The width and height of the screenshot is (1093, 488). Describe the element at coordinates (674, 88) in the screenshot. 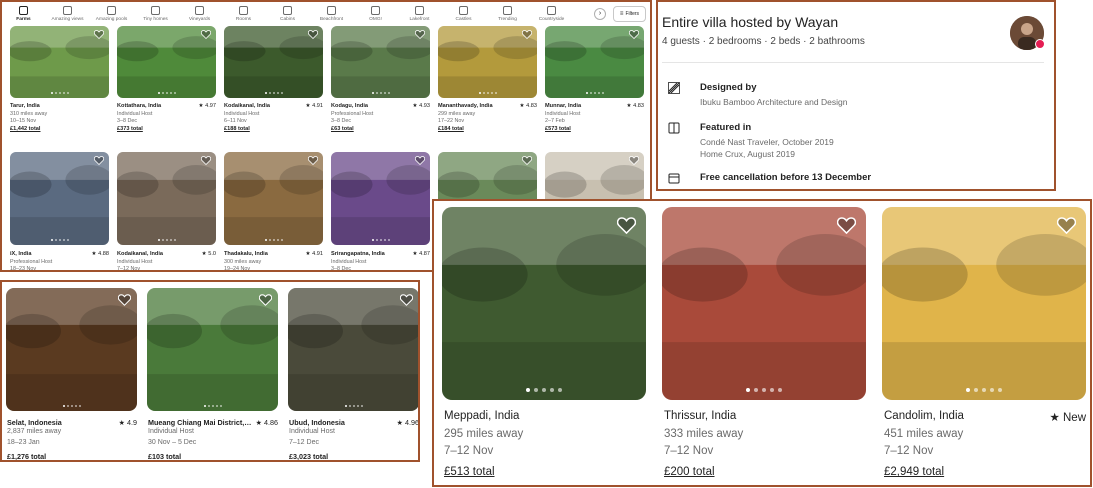

I see `design-icon` at that location.